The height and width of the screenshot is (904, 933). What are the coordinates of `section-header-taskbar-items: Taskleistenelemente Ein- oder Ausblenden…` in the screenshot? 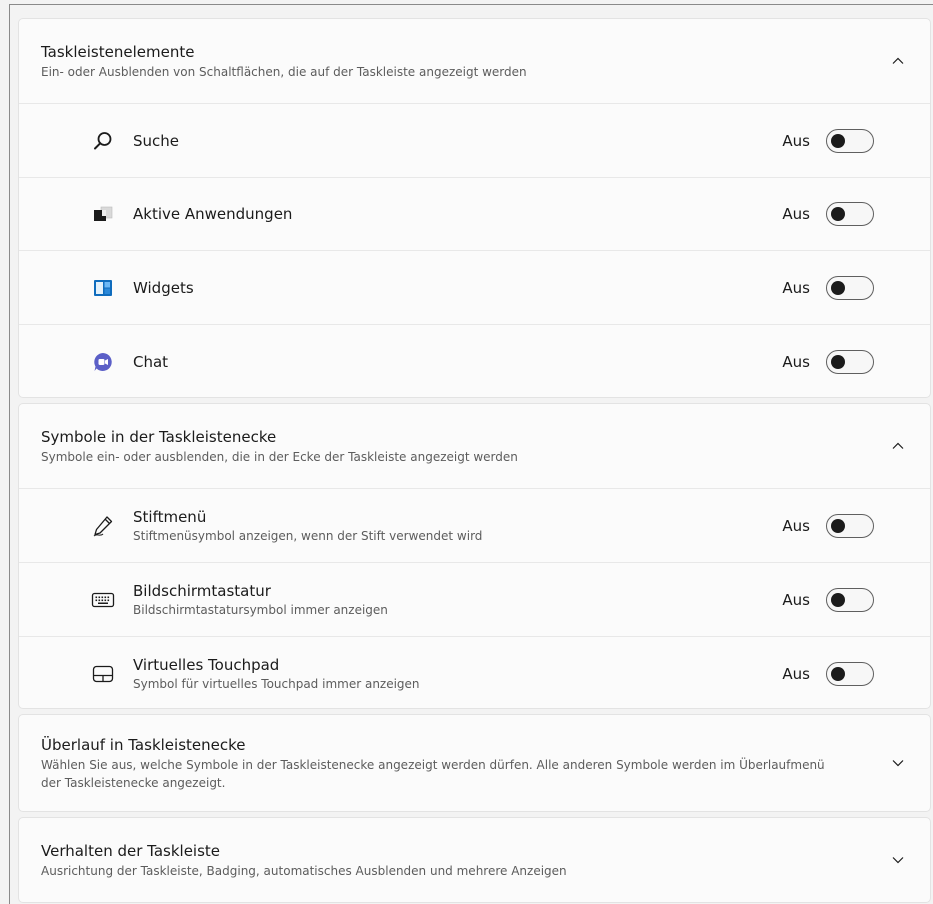 It's located at (474, 61).